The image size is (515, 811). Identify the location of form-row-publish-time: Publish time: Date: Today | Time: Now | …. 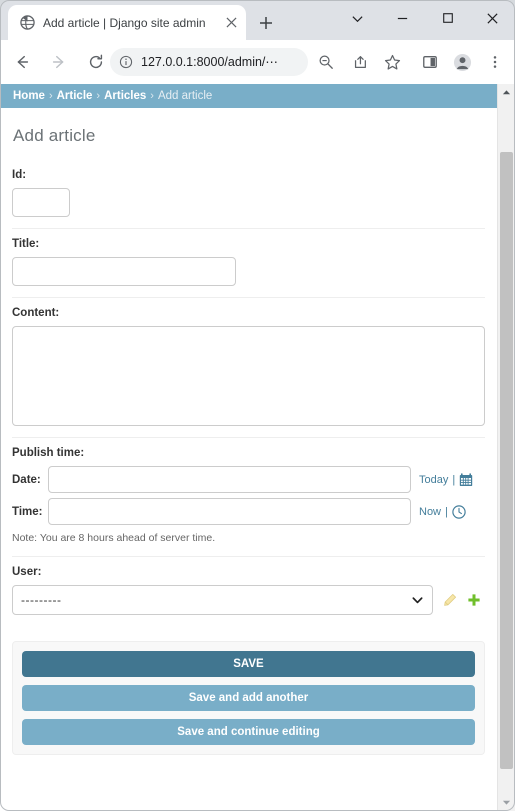
(248, 497).